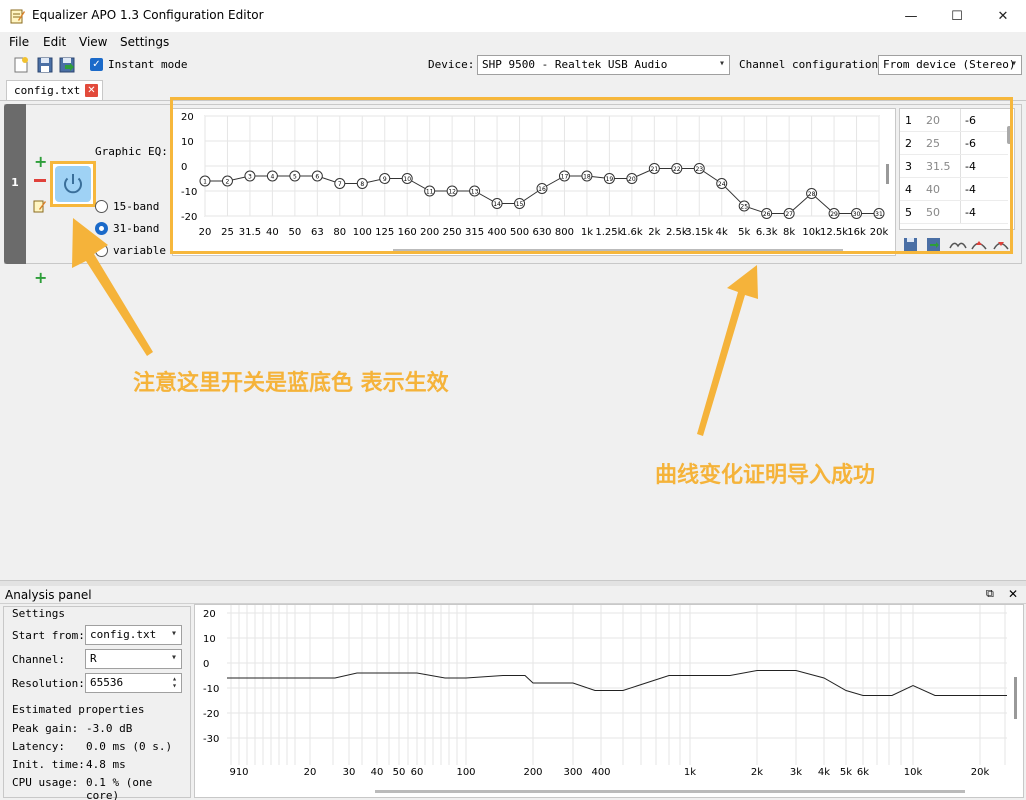  Describe the element at coordinates (238, 772) in the screenshot. I see `x-tick-label: 910` at that location.